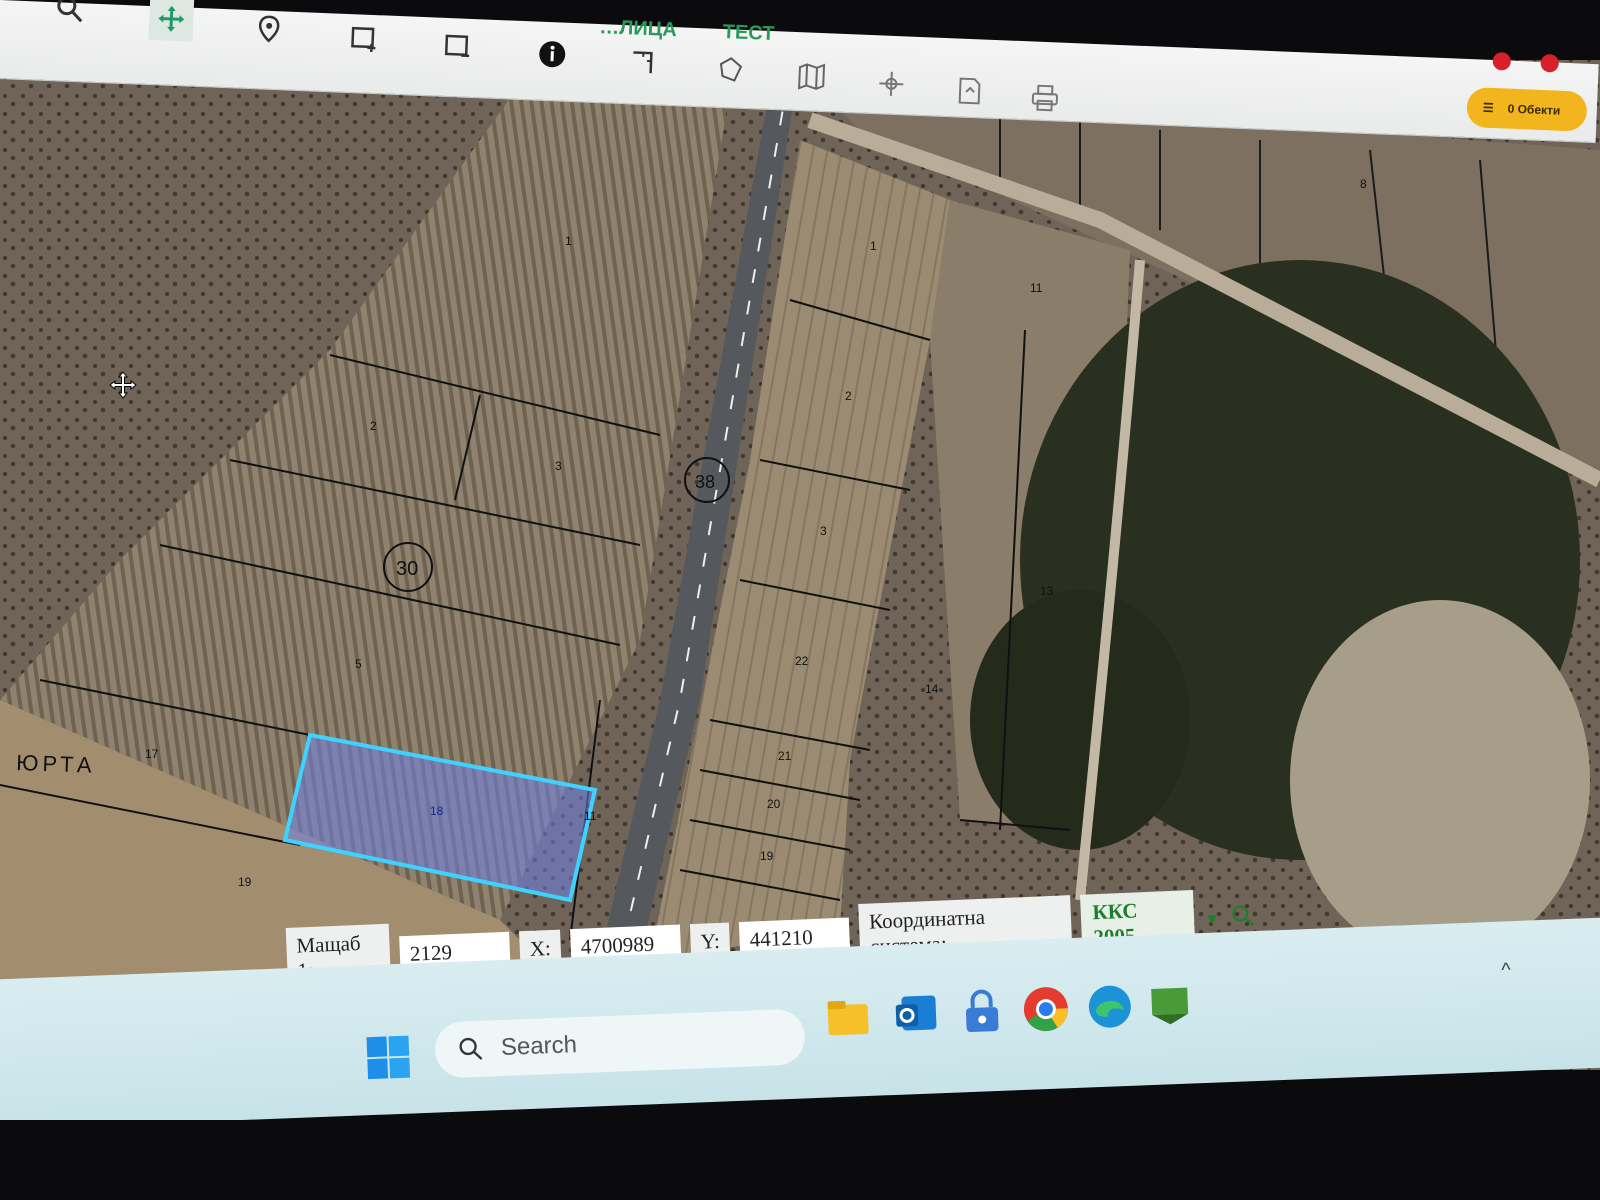 The image size is (1600, 1200). I want to click on search-icon, so click(471, 1048).